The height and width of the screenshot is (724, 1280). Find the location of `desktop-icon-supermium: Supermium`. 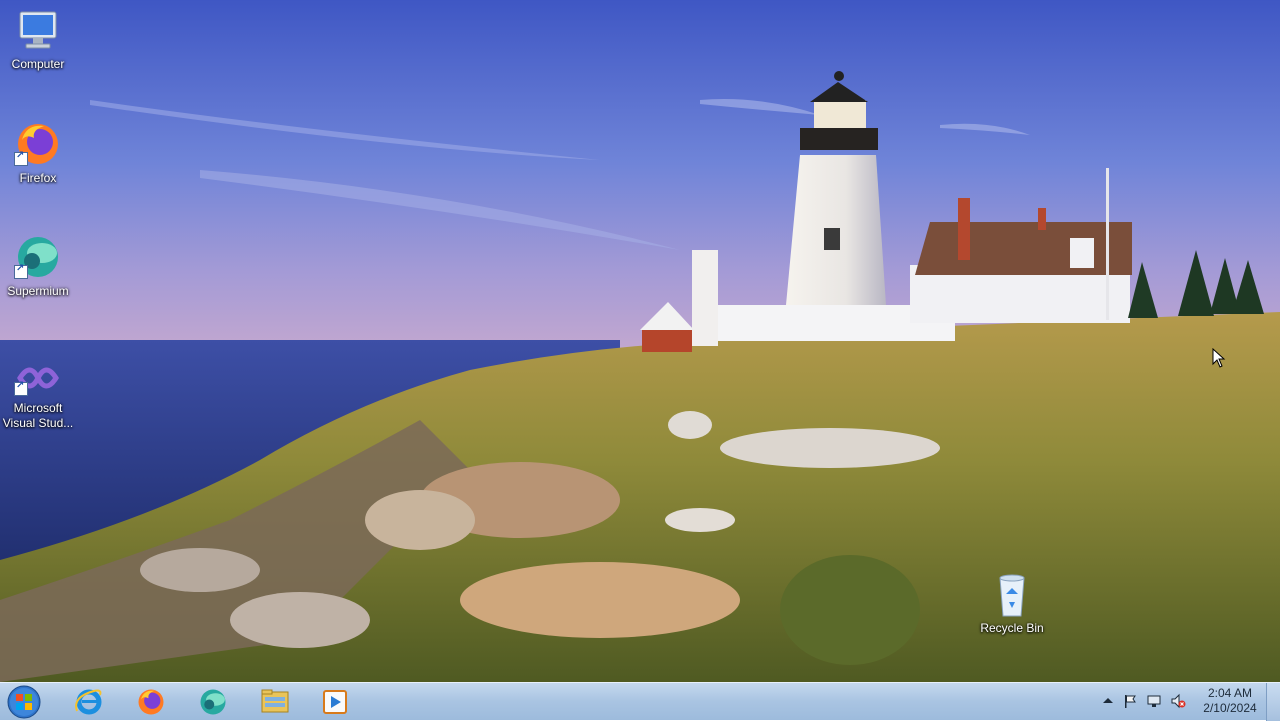

desktop-icon-supermium: Supermium is located at coordinates (38, 266).